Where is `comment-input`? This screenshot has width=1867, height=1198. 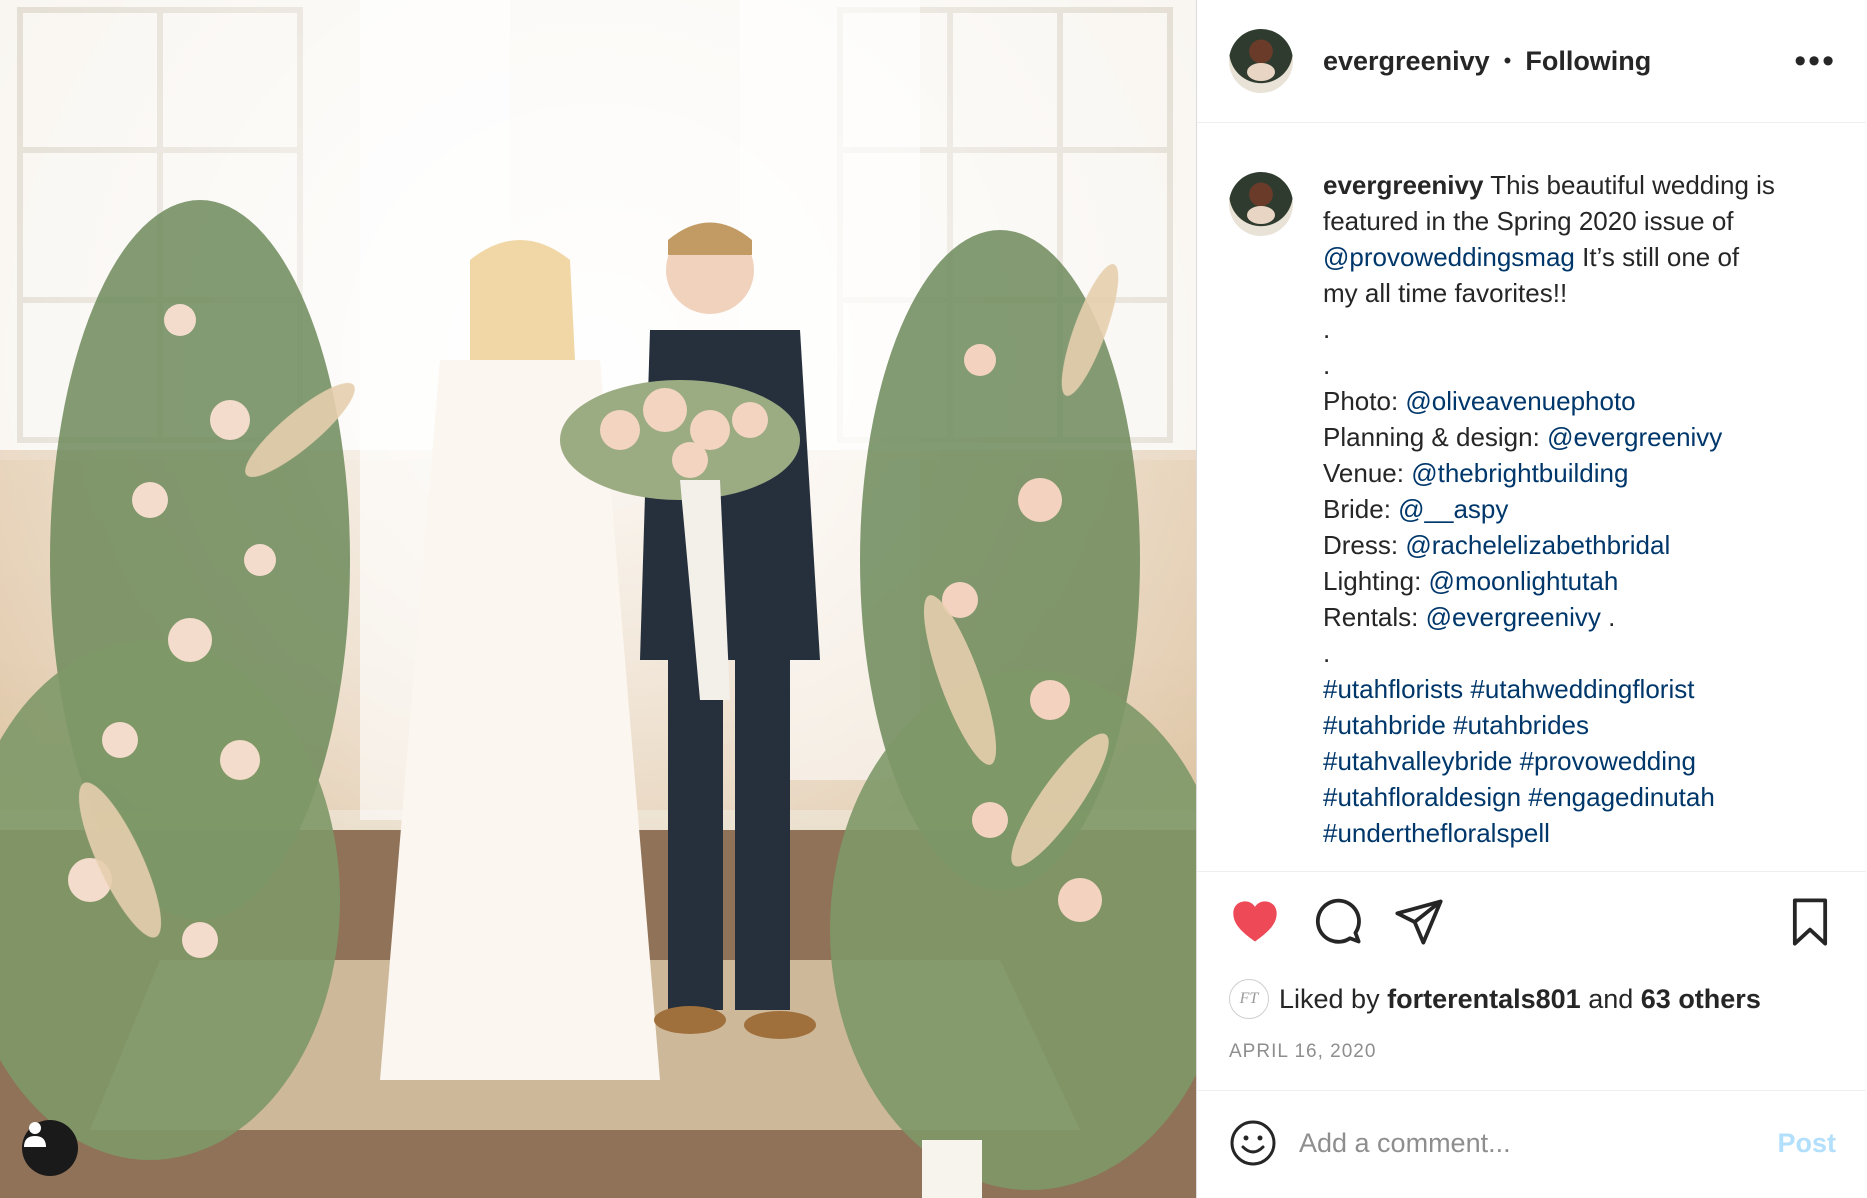 comment-input is located at coordinates (1537, 1143).